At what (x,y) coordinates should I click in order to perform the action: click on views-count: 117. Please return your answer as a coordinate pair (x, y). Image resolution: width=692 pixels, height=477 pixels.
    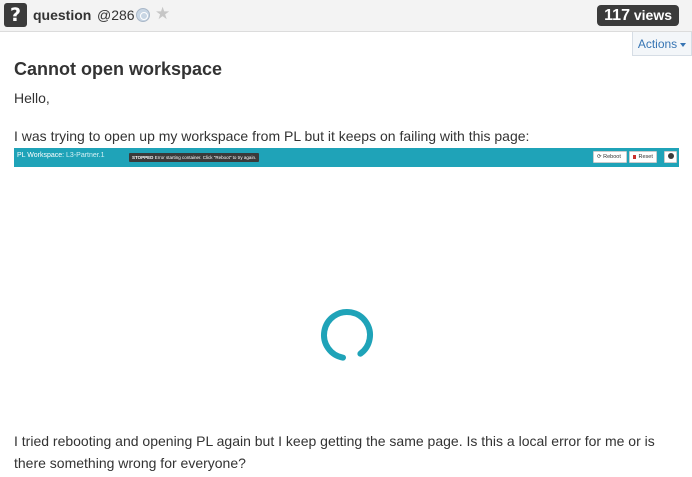
    Looking at the image, I should click on (617, 15).